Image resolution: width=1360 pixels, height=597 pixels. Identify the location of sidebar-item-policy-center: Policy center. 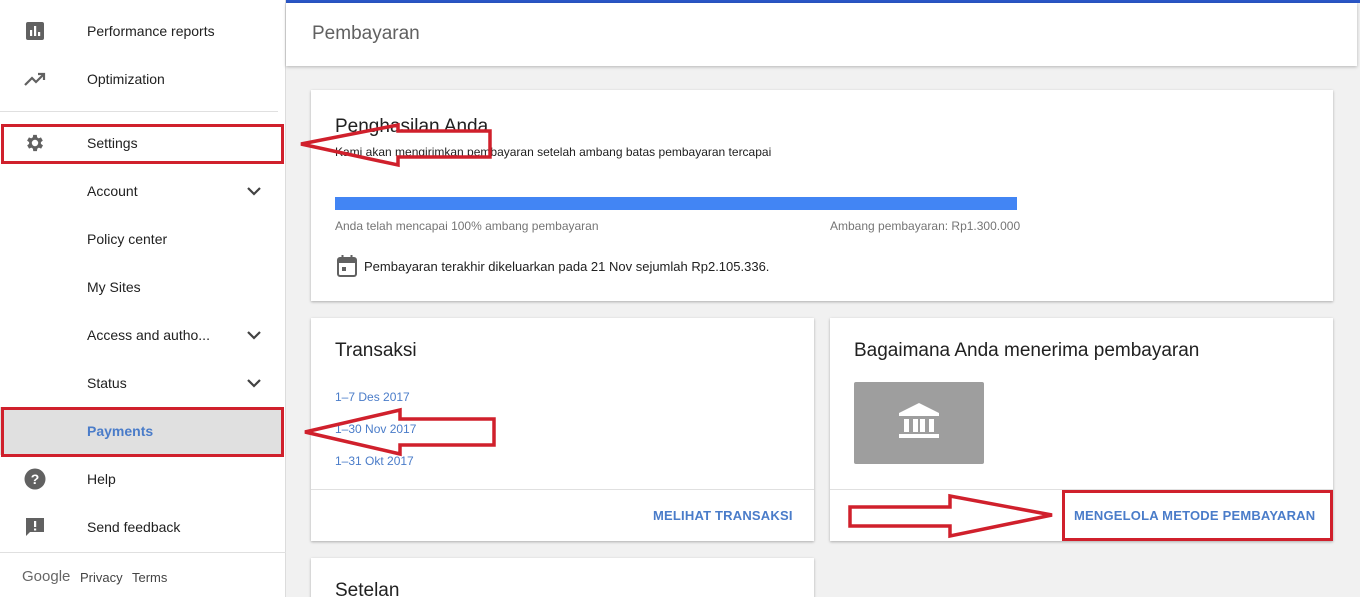
(141, 239).